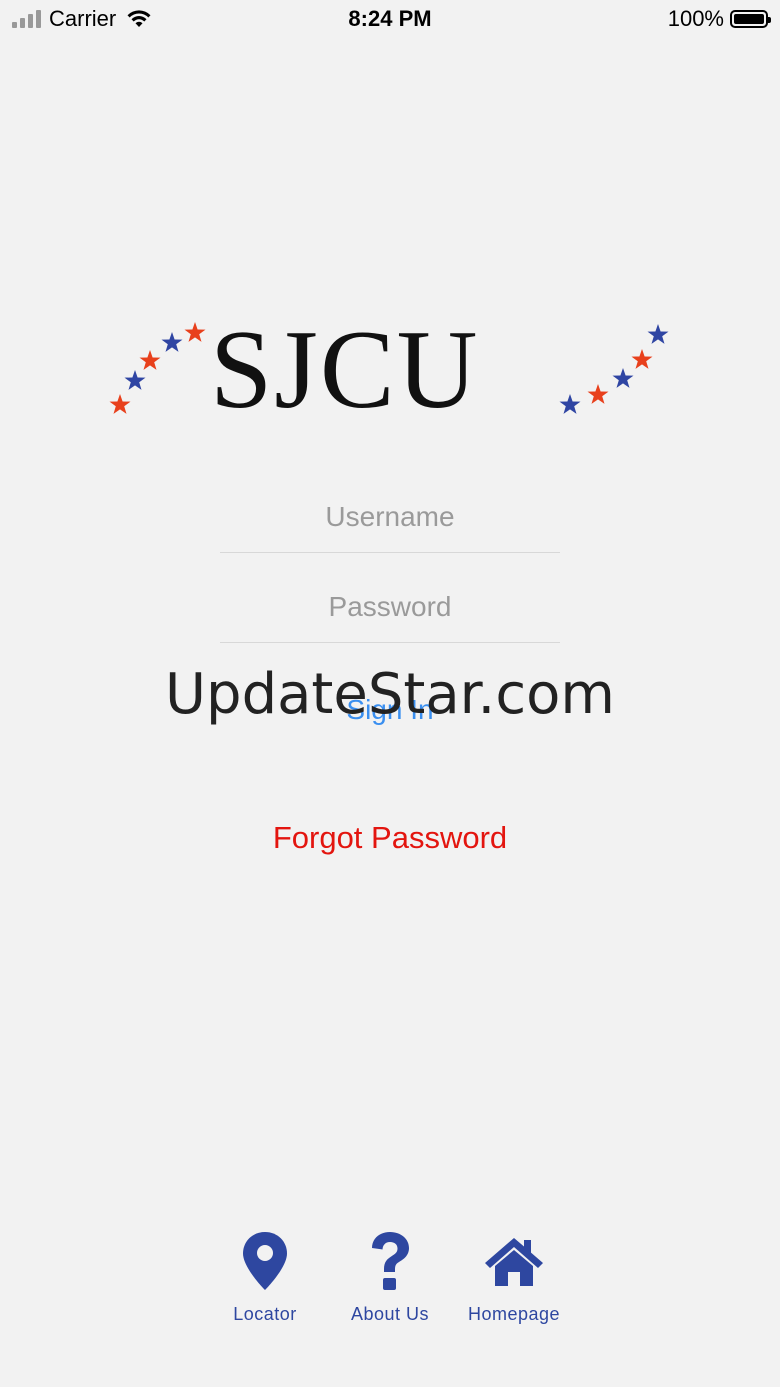  Describe the element at coordinates (390, 517) in the screenshot. I see `username-field` at that location.